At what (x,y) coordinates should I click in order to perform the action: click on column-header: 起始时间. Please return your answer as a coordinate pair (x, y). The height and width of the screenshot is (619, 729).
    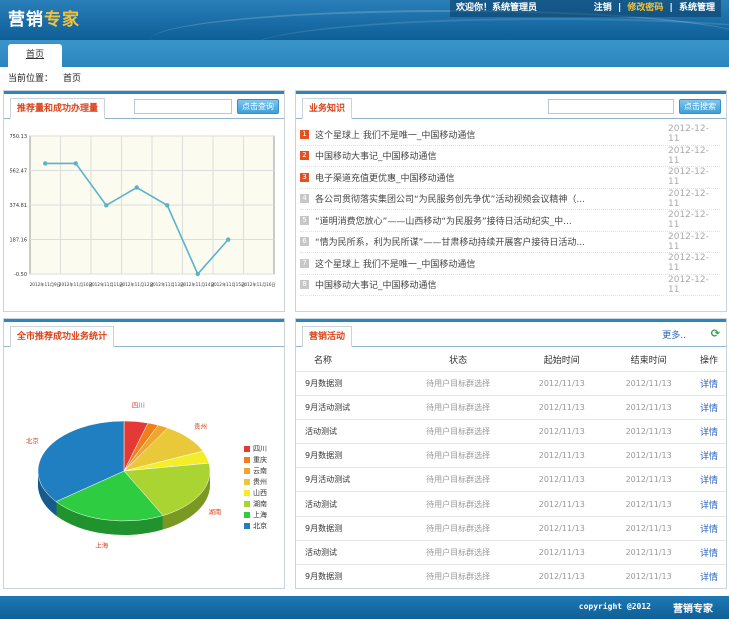
    Looking at the image, I should click on (561, 361).